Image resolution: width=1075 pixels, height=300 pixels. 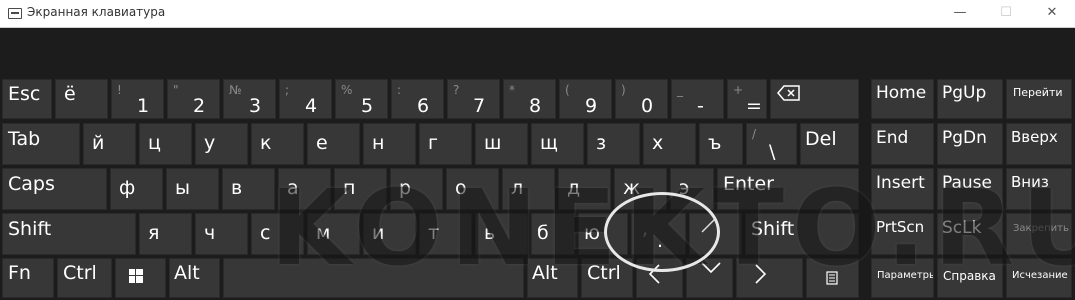 What do you see at coordinates (221, 144) in the screenshot?
I see `key-letter: у` at bounding box center [221, 144].